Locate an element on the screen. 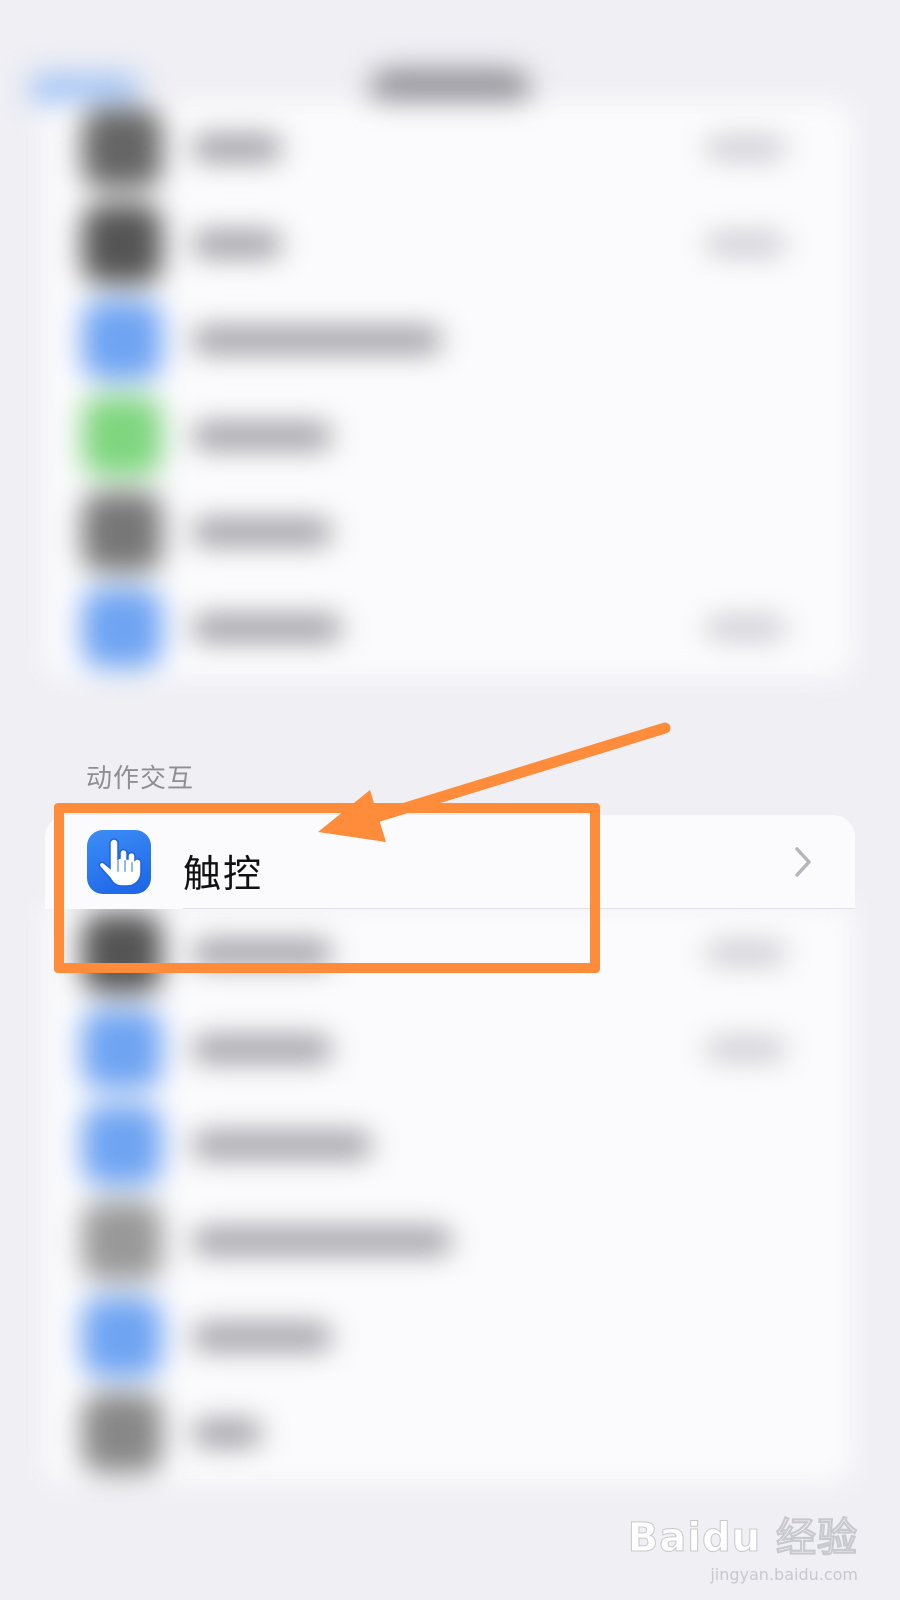 This screenshot has width=900, height=1600. blurred-back-button is located at coordinates (85, 89).